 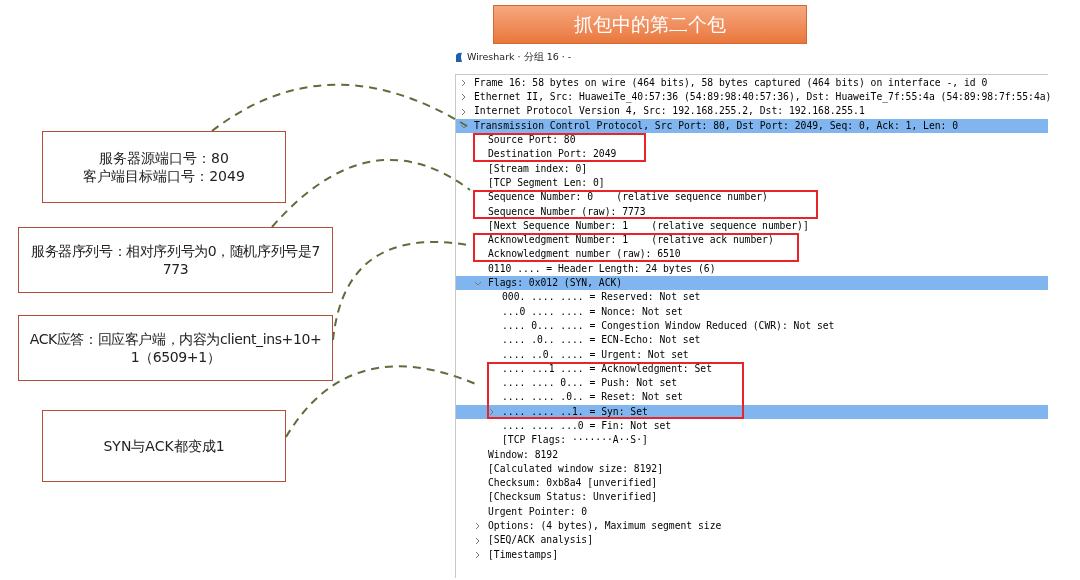 What do you see at coordinates (716, 125) in the screenshot?
I see `tree-row-text: Transmission Control Protocol, Src Port: 80, Dst Port: 2049, Seq: 0, Ack: 1, Len: 0` at bounding box center [716, 125].